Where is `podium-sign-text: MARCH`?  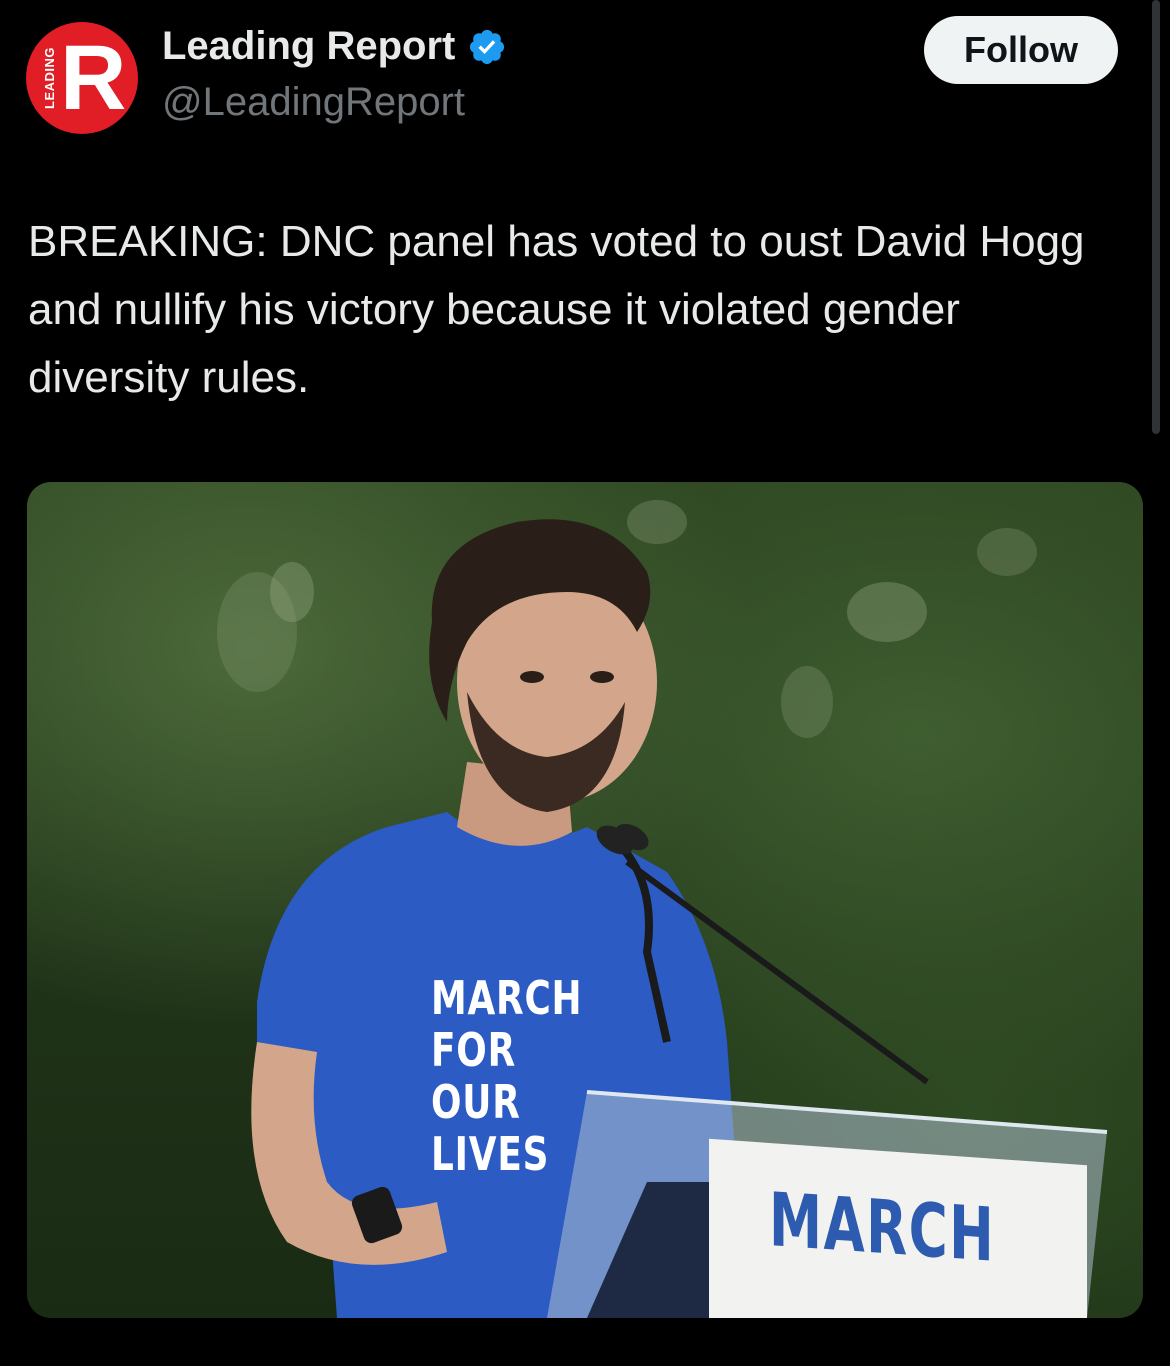 podium-sign-text: MARCH is located at coordinates (882, 1227).